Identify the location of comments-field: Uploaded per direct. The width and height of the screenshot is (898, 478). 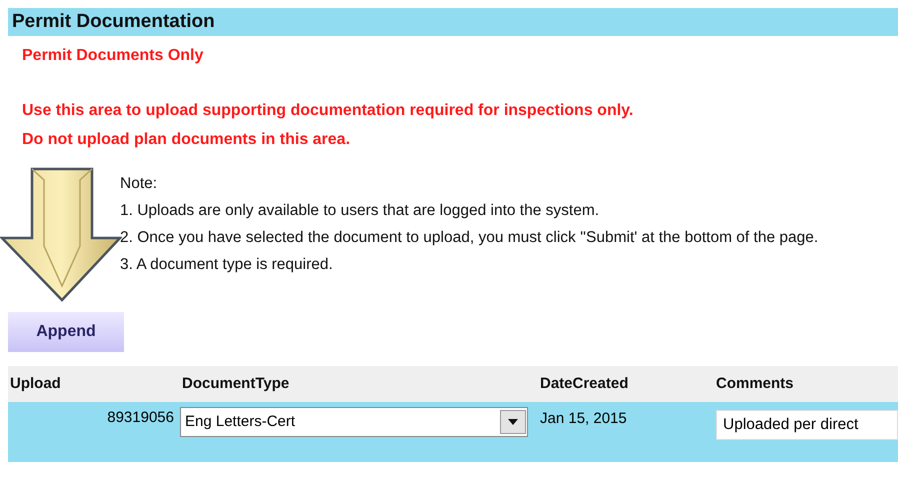
(807, 425).